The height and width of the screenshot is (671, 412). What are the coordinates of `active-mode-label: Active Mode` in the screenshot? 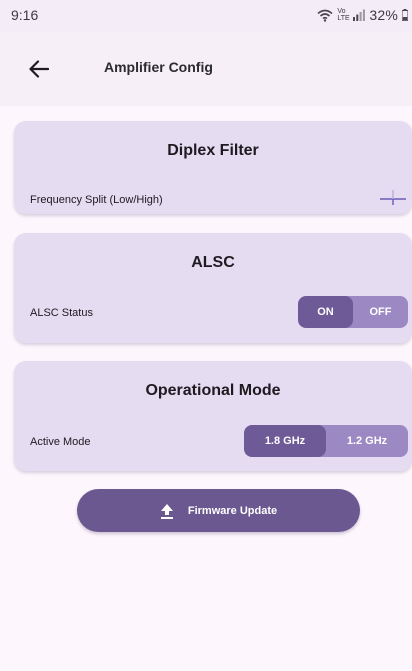 It's located at (60, 442).